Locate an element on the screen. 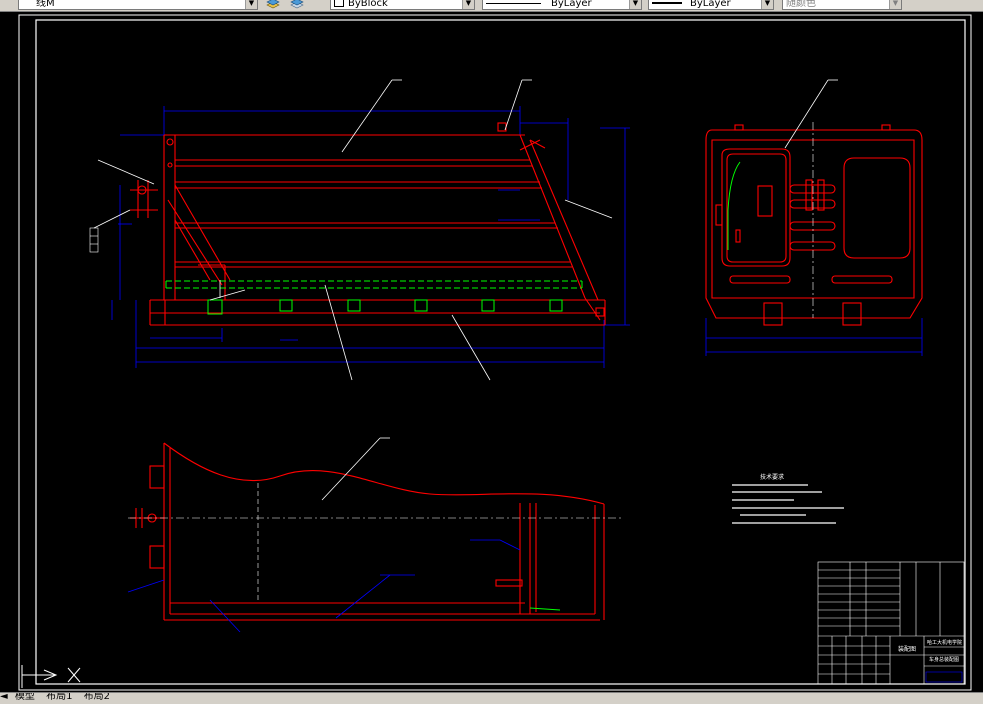 The image size is (983, 704). side-view is located at coordinates (814, 217).